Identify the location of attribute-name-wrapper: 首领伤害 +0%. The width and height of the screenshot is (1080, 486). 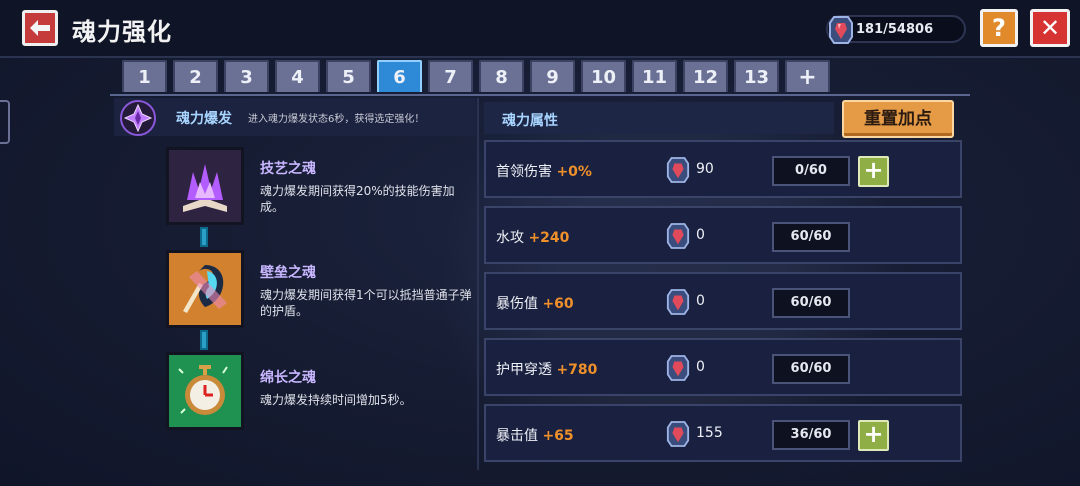
(544, 171).